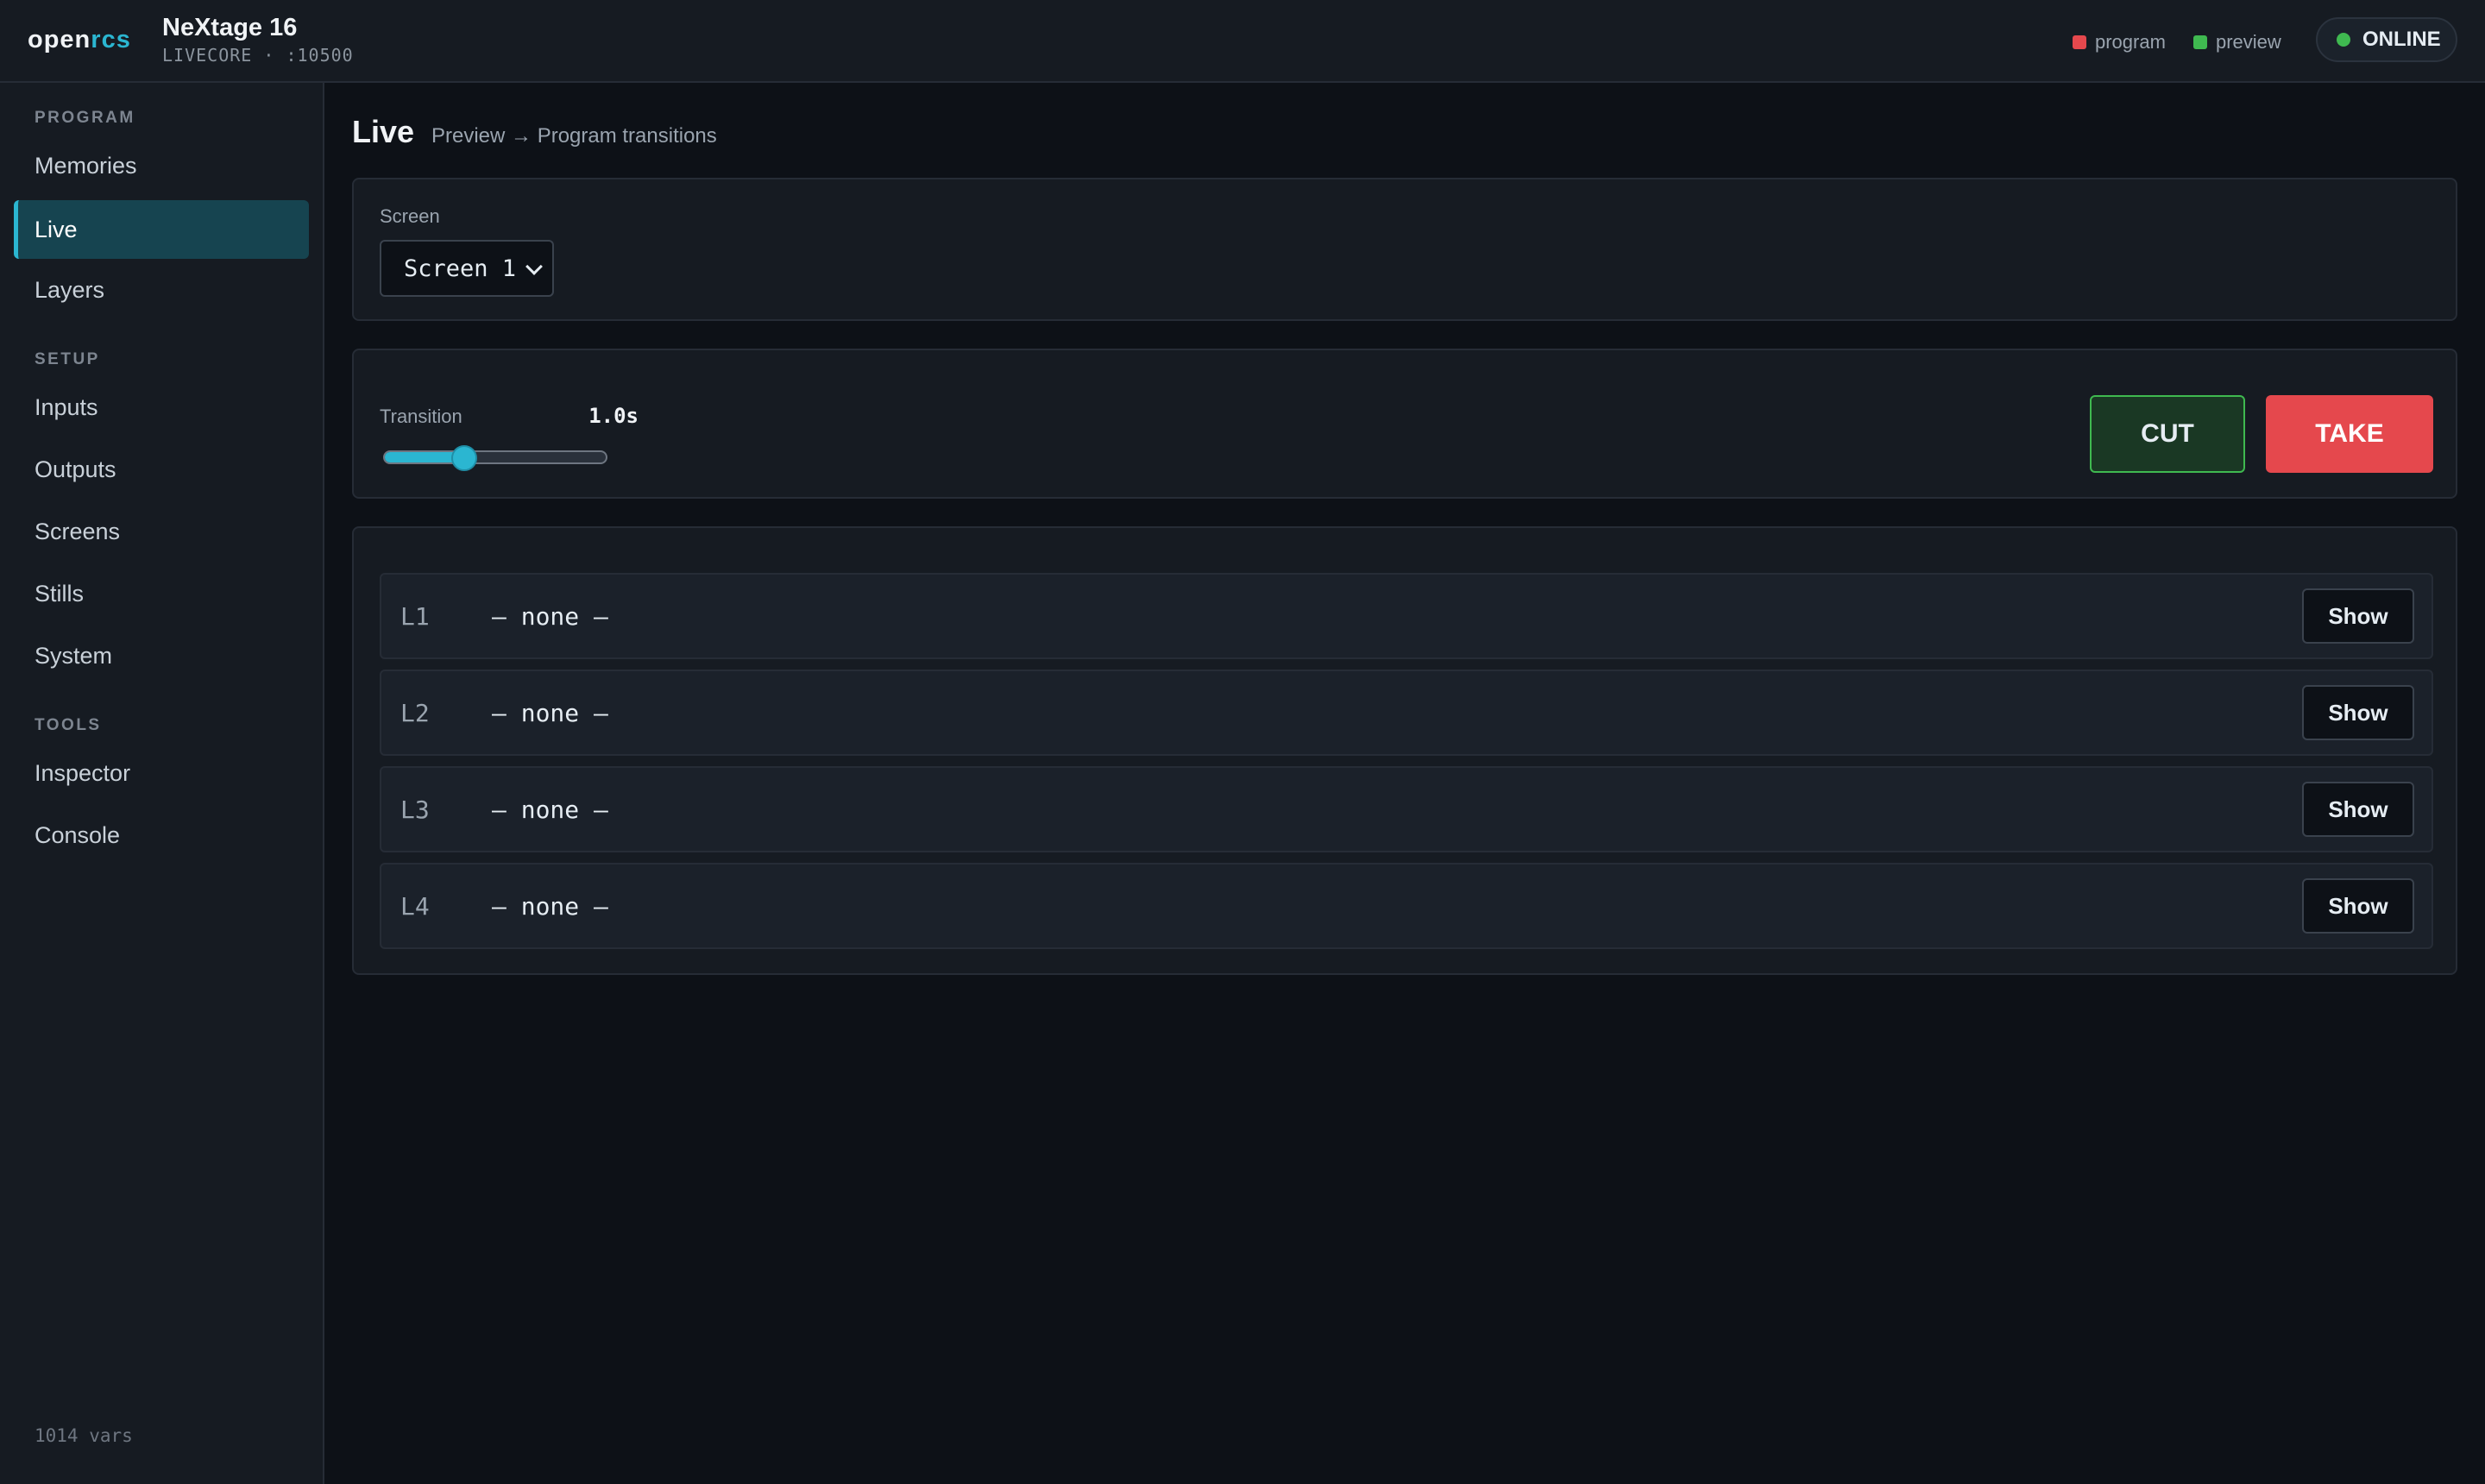  Describe the element at coordinates (161, 836) in the screenshot. I see `sidebar-item-console: Console` at that location.